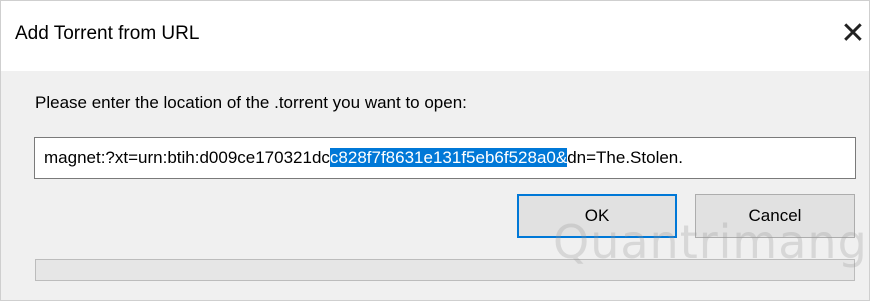 The height and width of the screenshot is (301, 870). What do you see at coordinates (107, 33) in the screenshot?
I see `dialog-title: Add Torrent from URL` at bounding box center [107, 33].